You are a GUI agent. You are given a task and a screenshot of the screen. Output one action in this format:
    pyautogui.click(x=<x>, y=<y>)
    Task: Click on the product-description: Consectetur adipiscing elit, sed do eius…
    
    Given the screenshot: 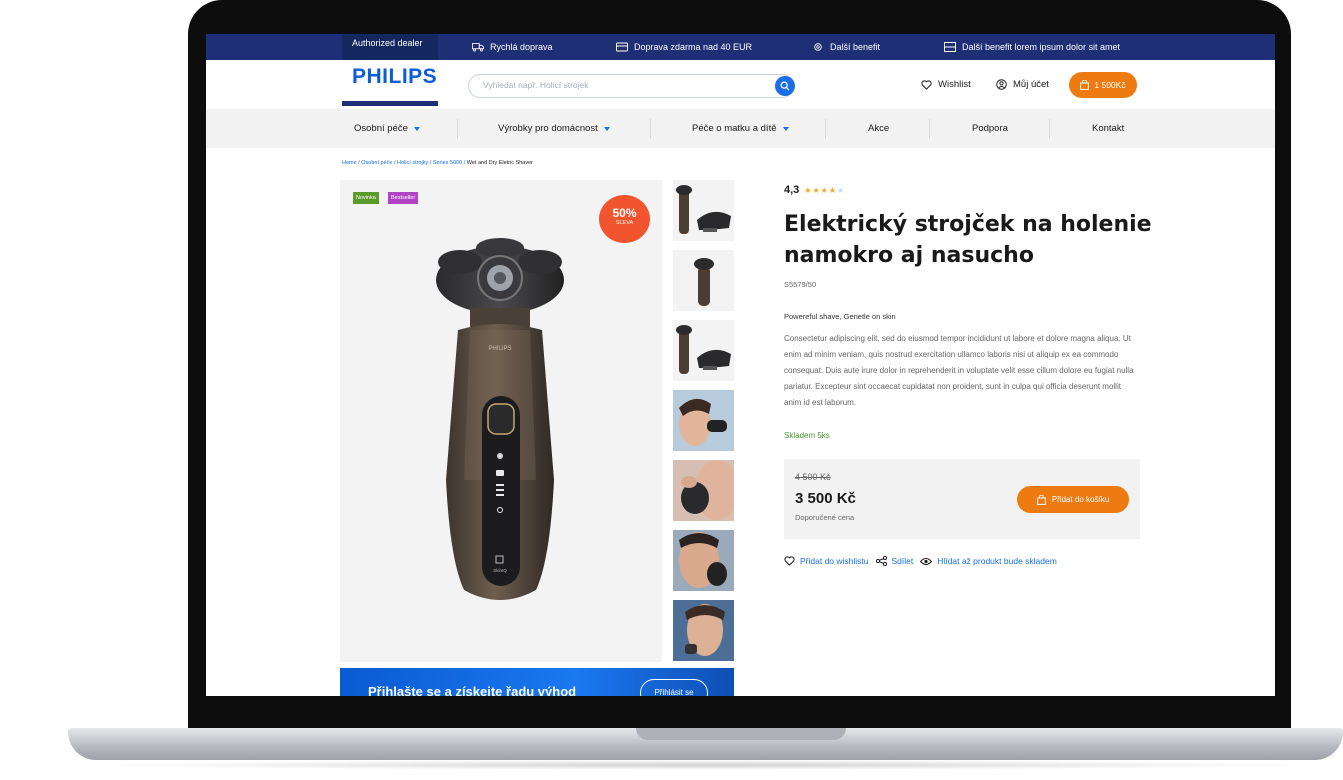 What is the action you would take?
    pyautogui.click(x=959, y=370)
    